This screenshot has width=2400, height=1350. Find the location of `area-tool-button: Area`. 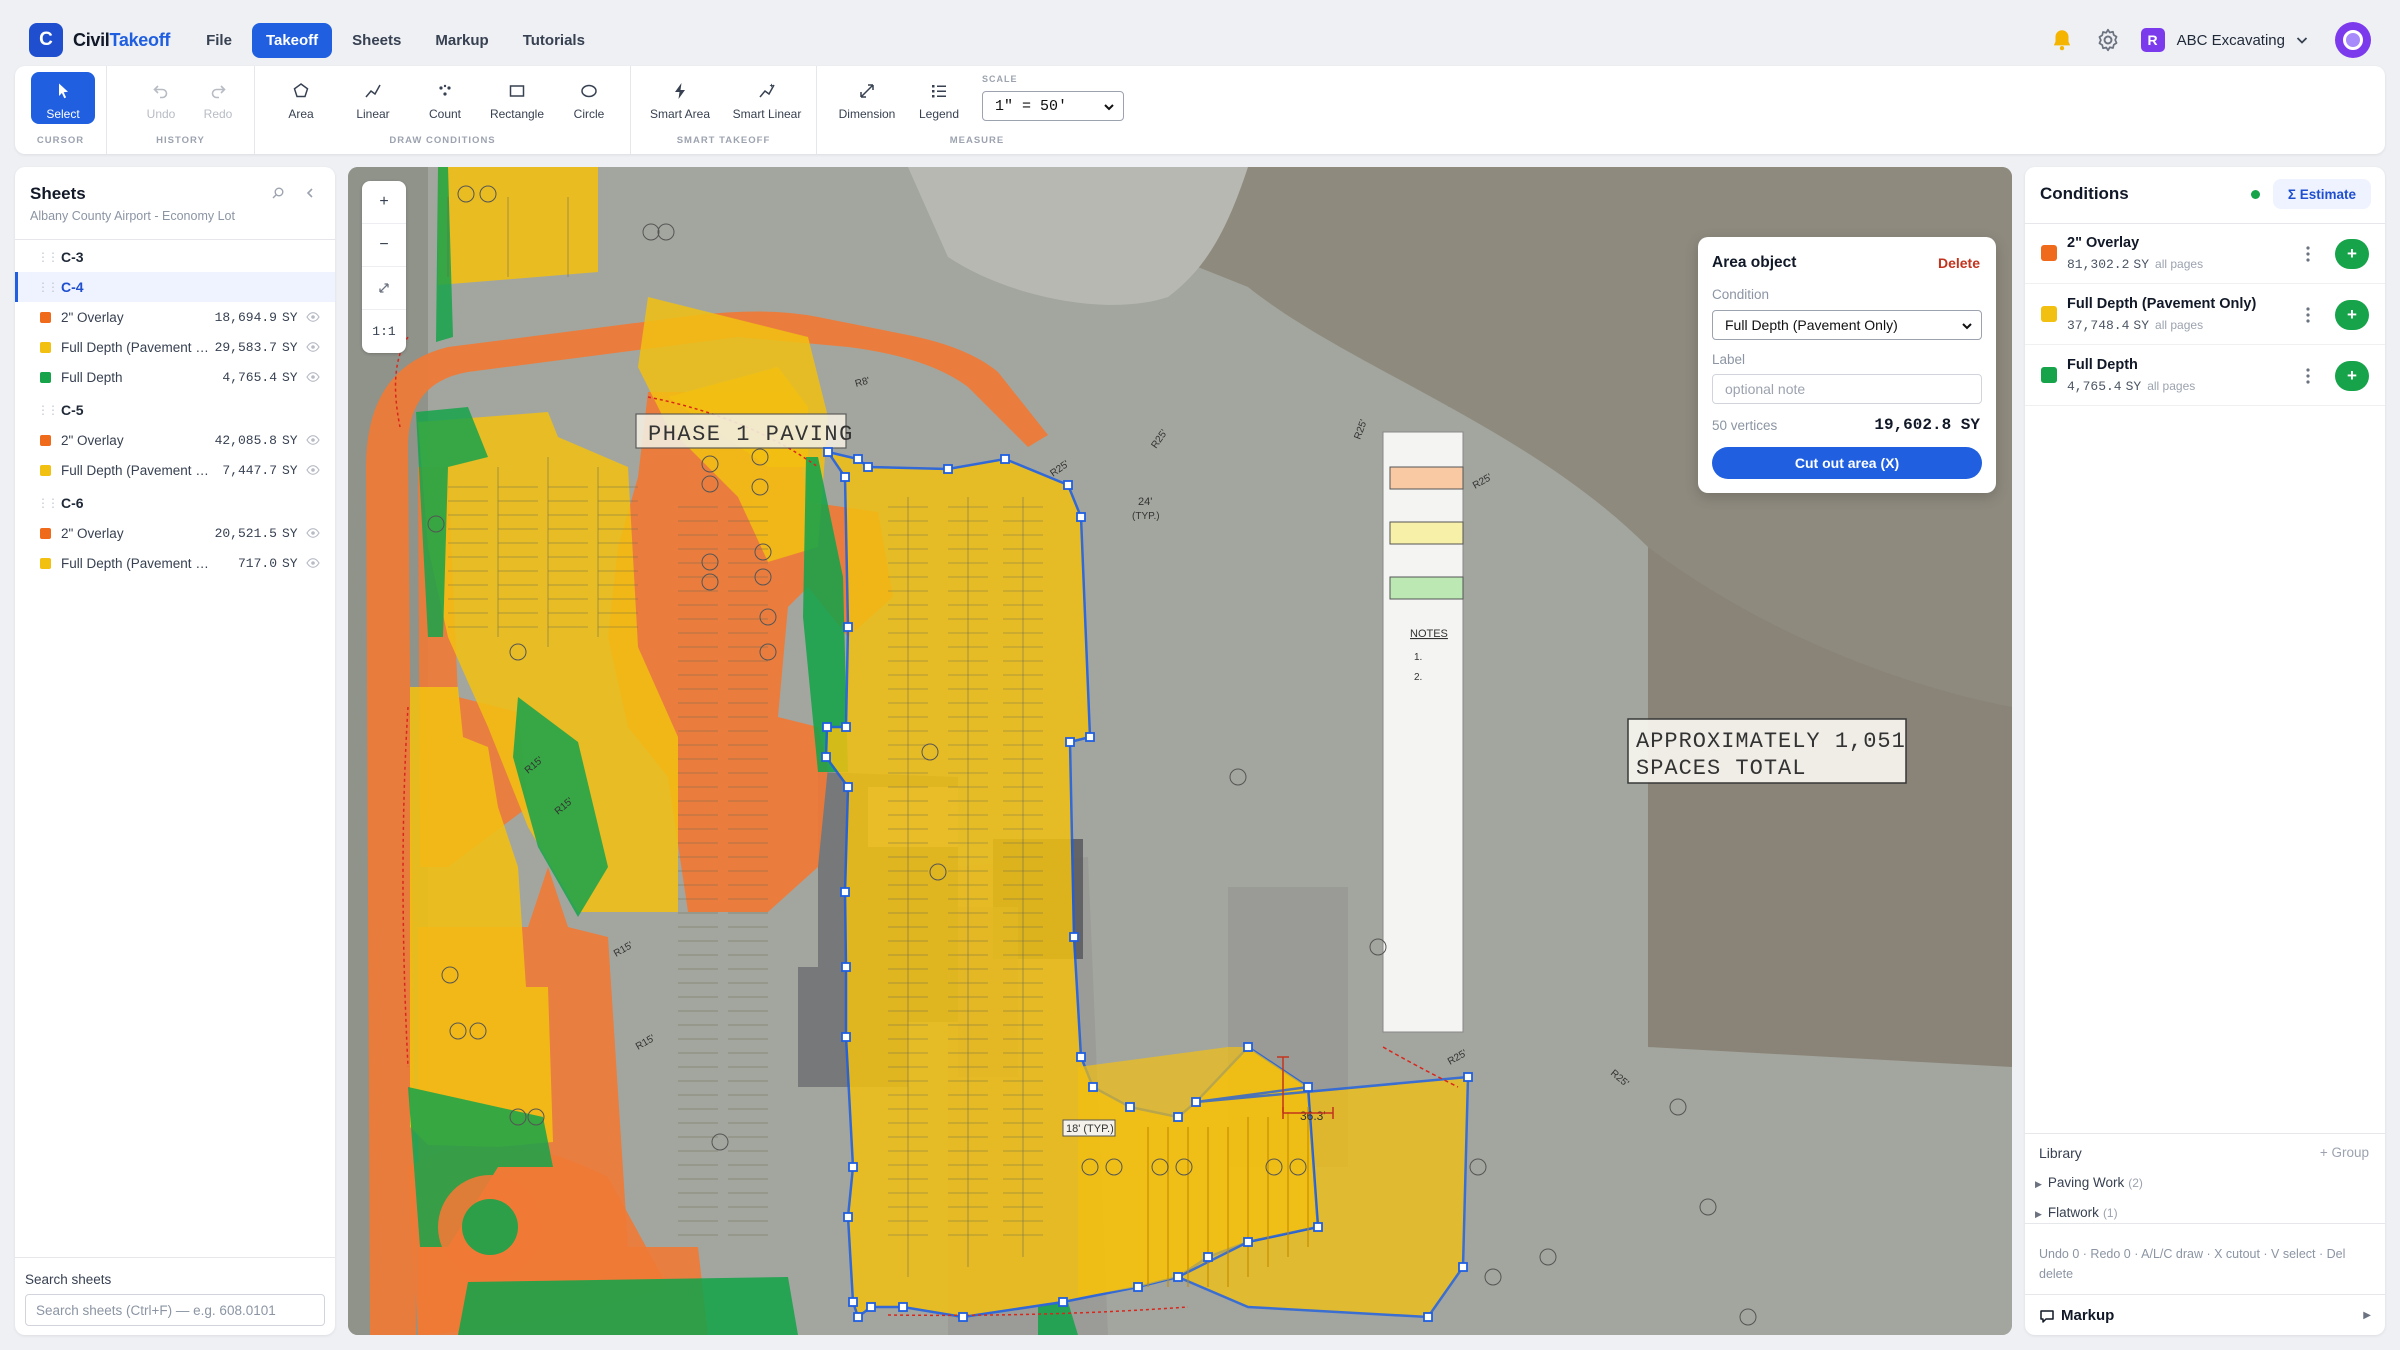

area-tool-button: Area is located at coordinates (301, 98).